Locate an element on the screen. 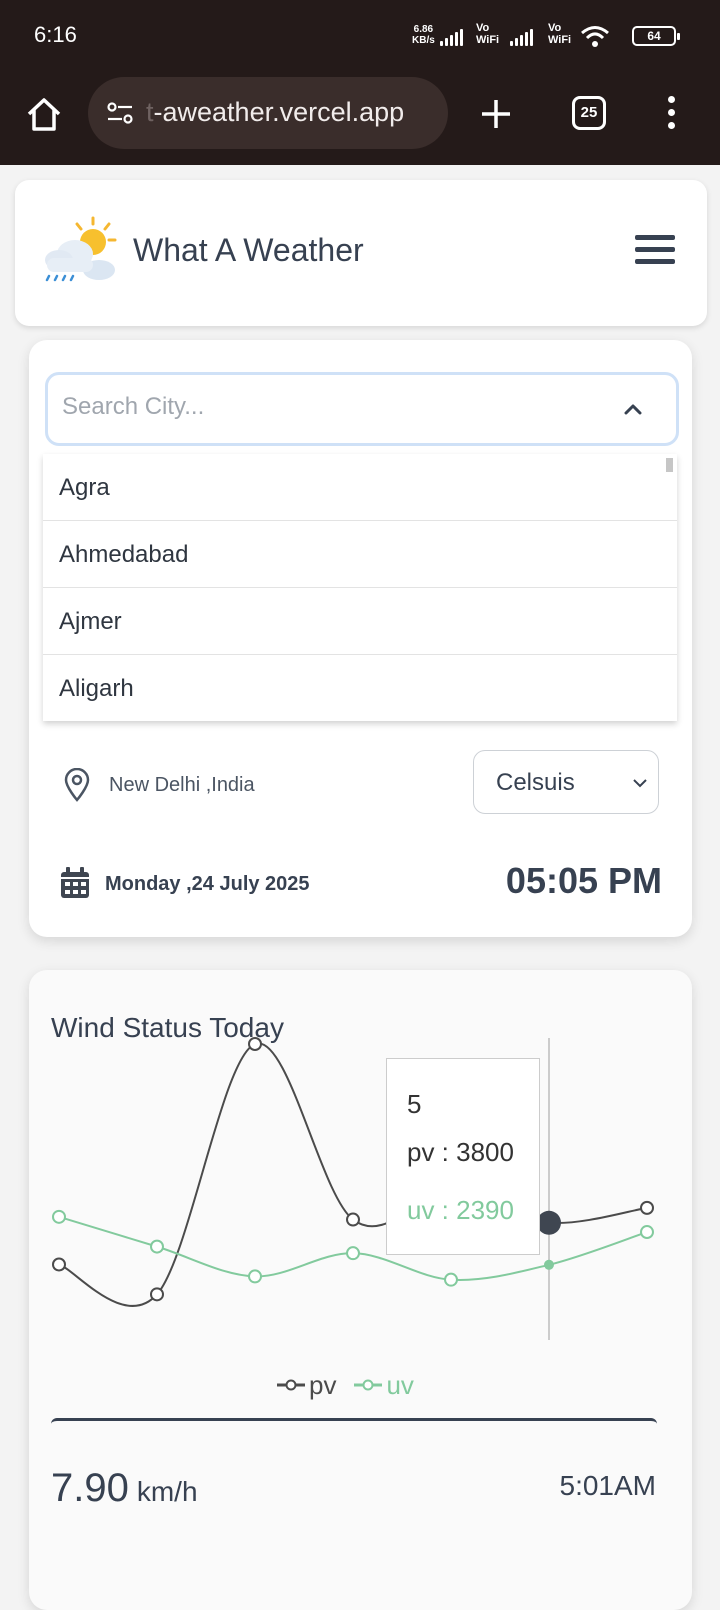  wind-time: 5:01AM is located at coordinates (608, 1485).